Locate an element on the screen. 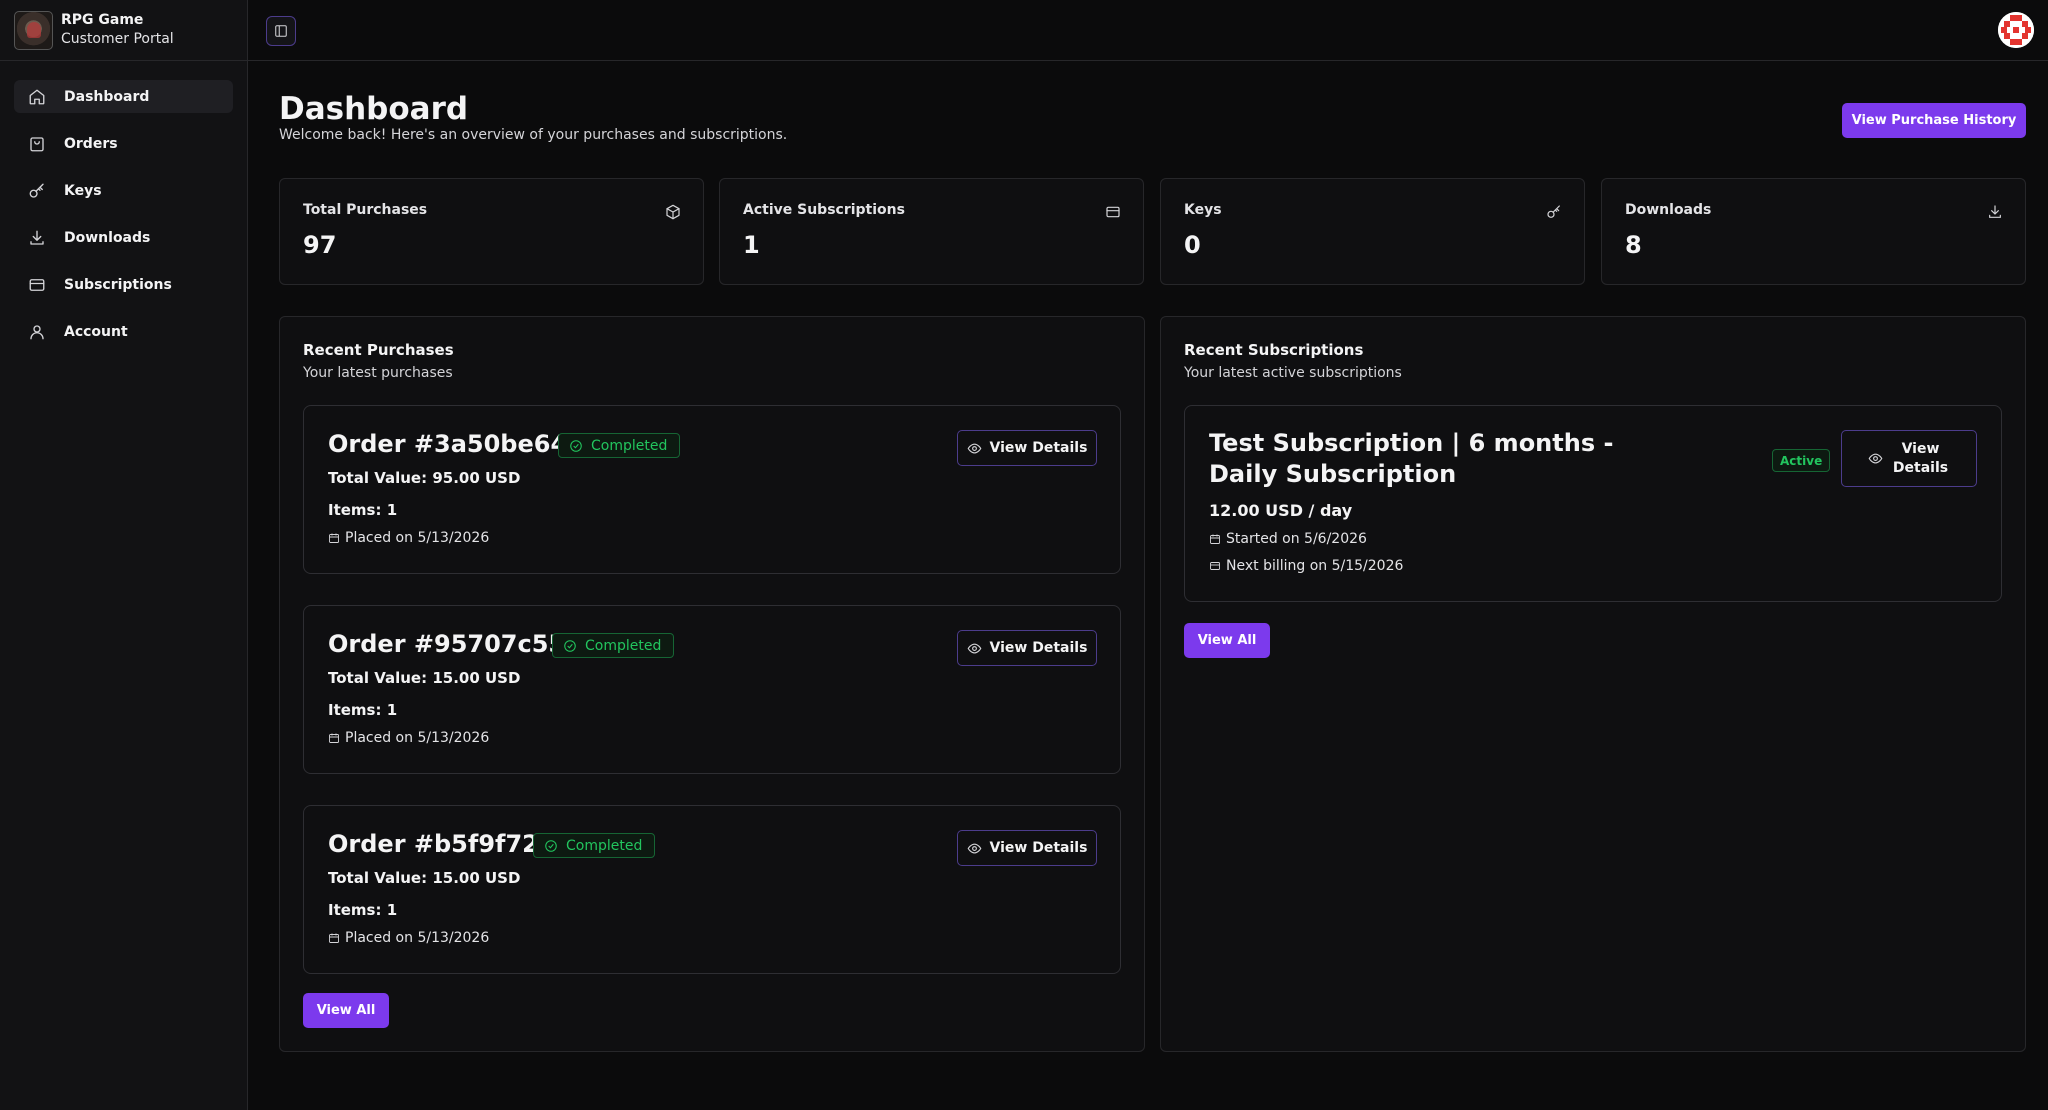 The height and width of the screenshot is (1110, 2048). sidebar-item-subscriptions: Subscriptions is located at coordinates (123, 284).